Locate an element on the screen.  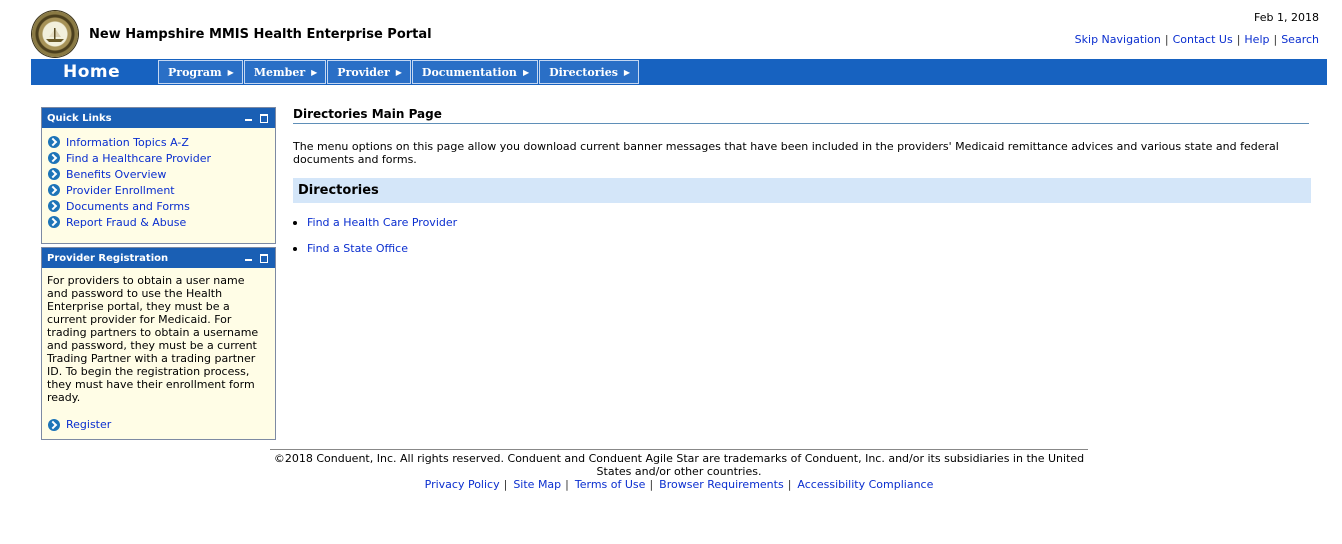
privacy-policy-link: Privacy Policy is located at coordinates (462, 484).